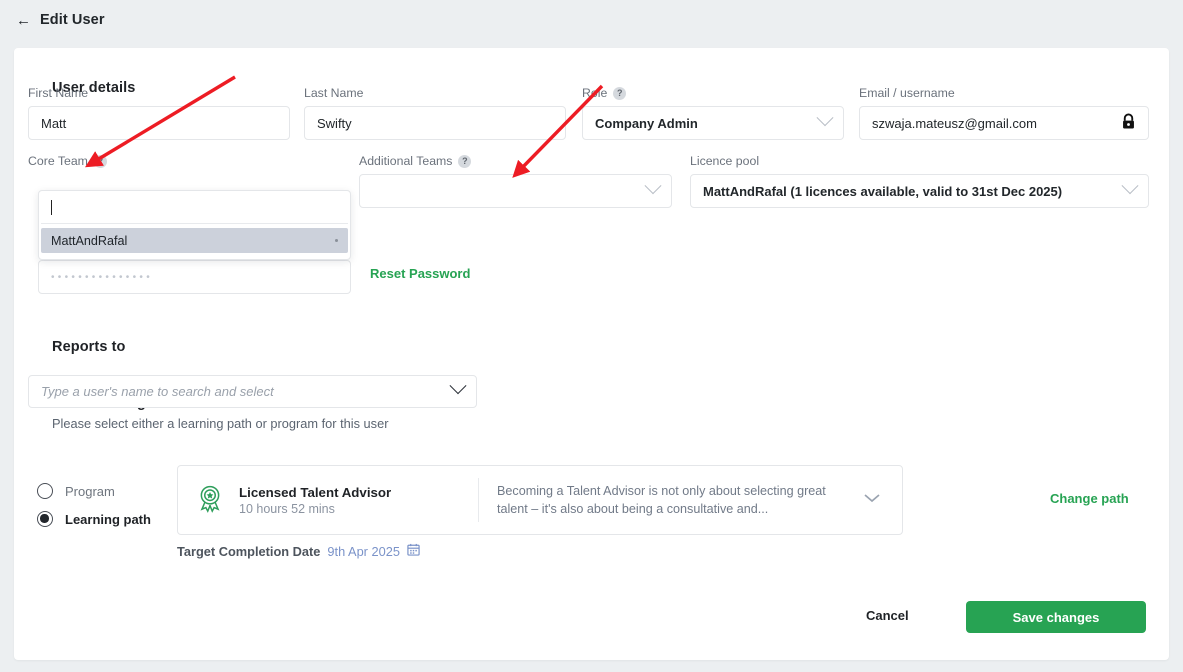 This screenshot has height=672, width=1183. Describe the element at coordinates (887, 615) in the screenshot. I see `cancel-button: Cancel` at that location.